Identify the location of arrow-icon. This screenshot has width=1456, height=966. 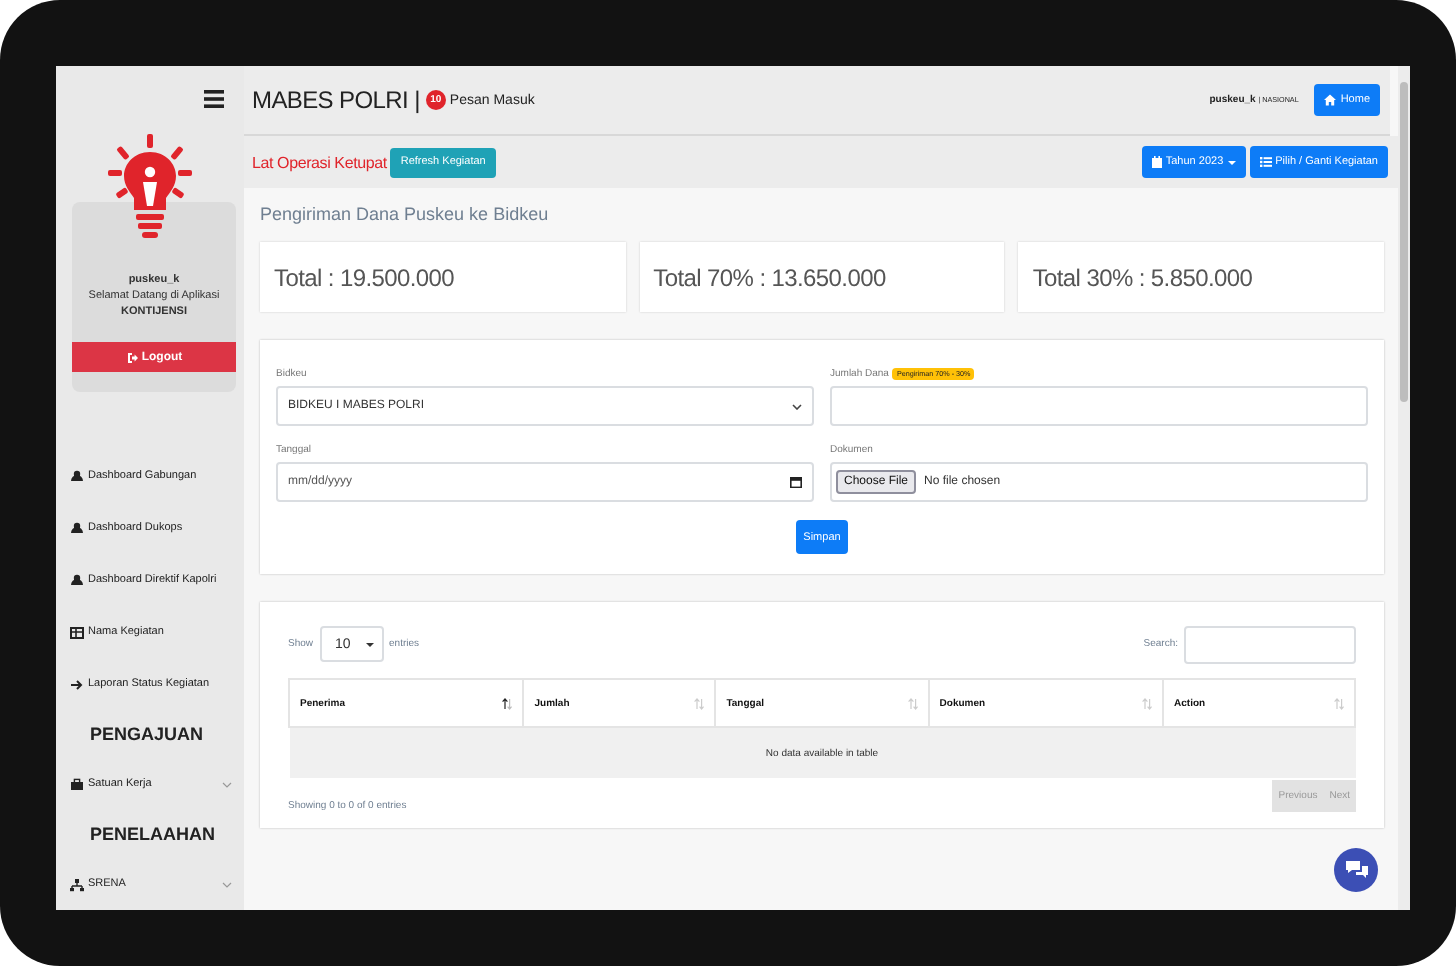
(77, 684).